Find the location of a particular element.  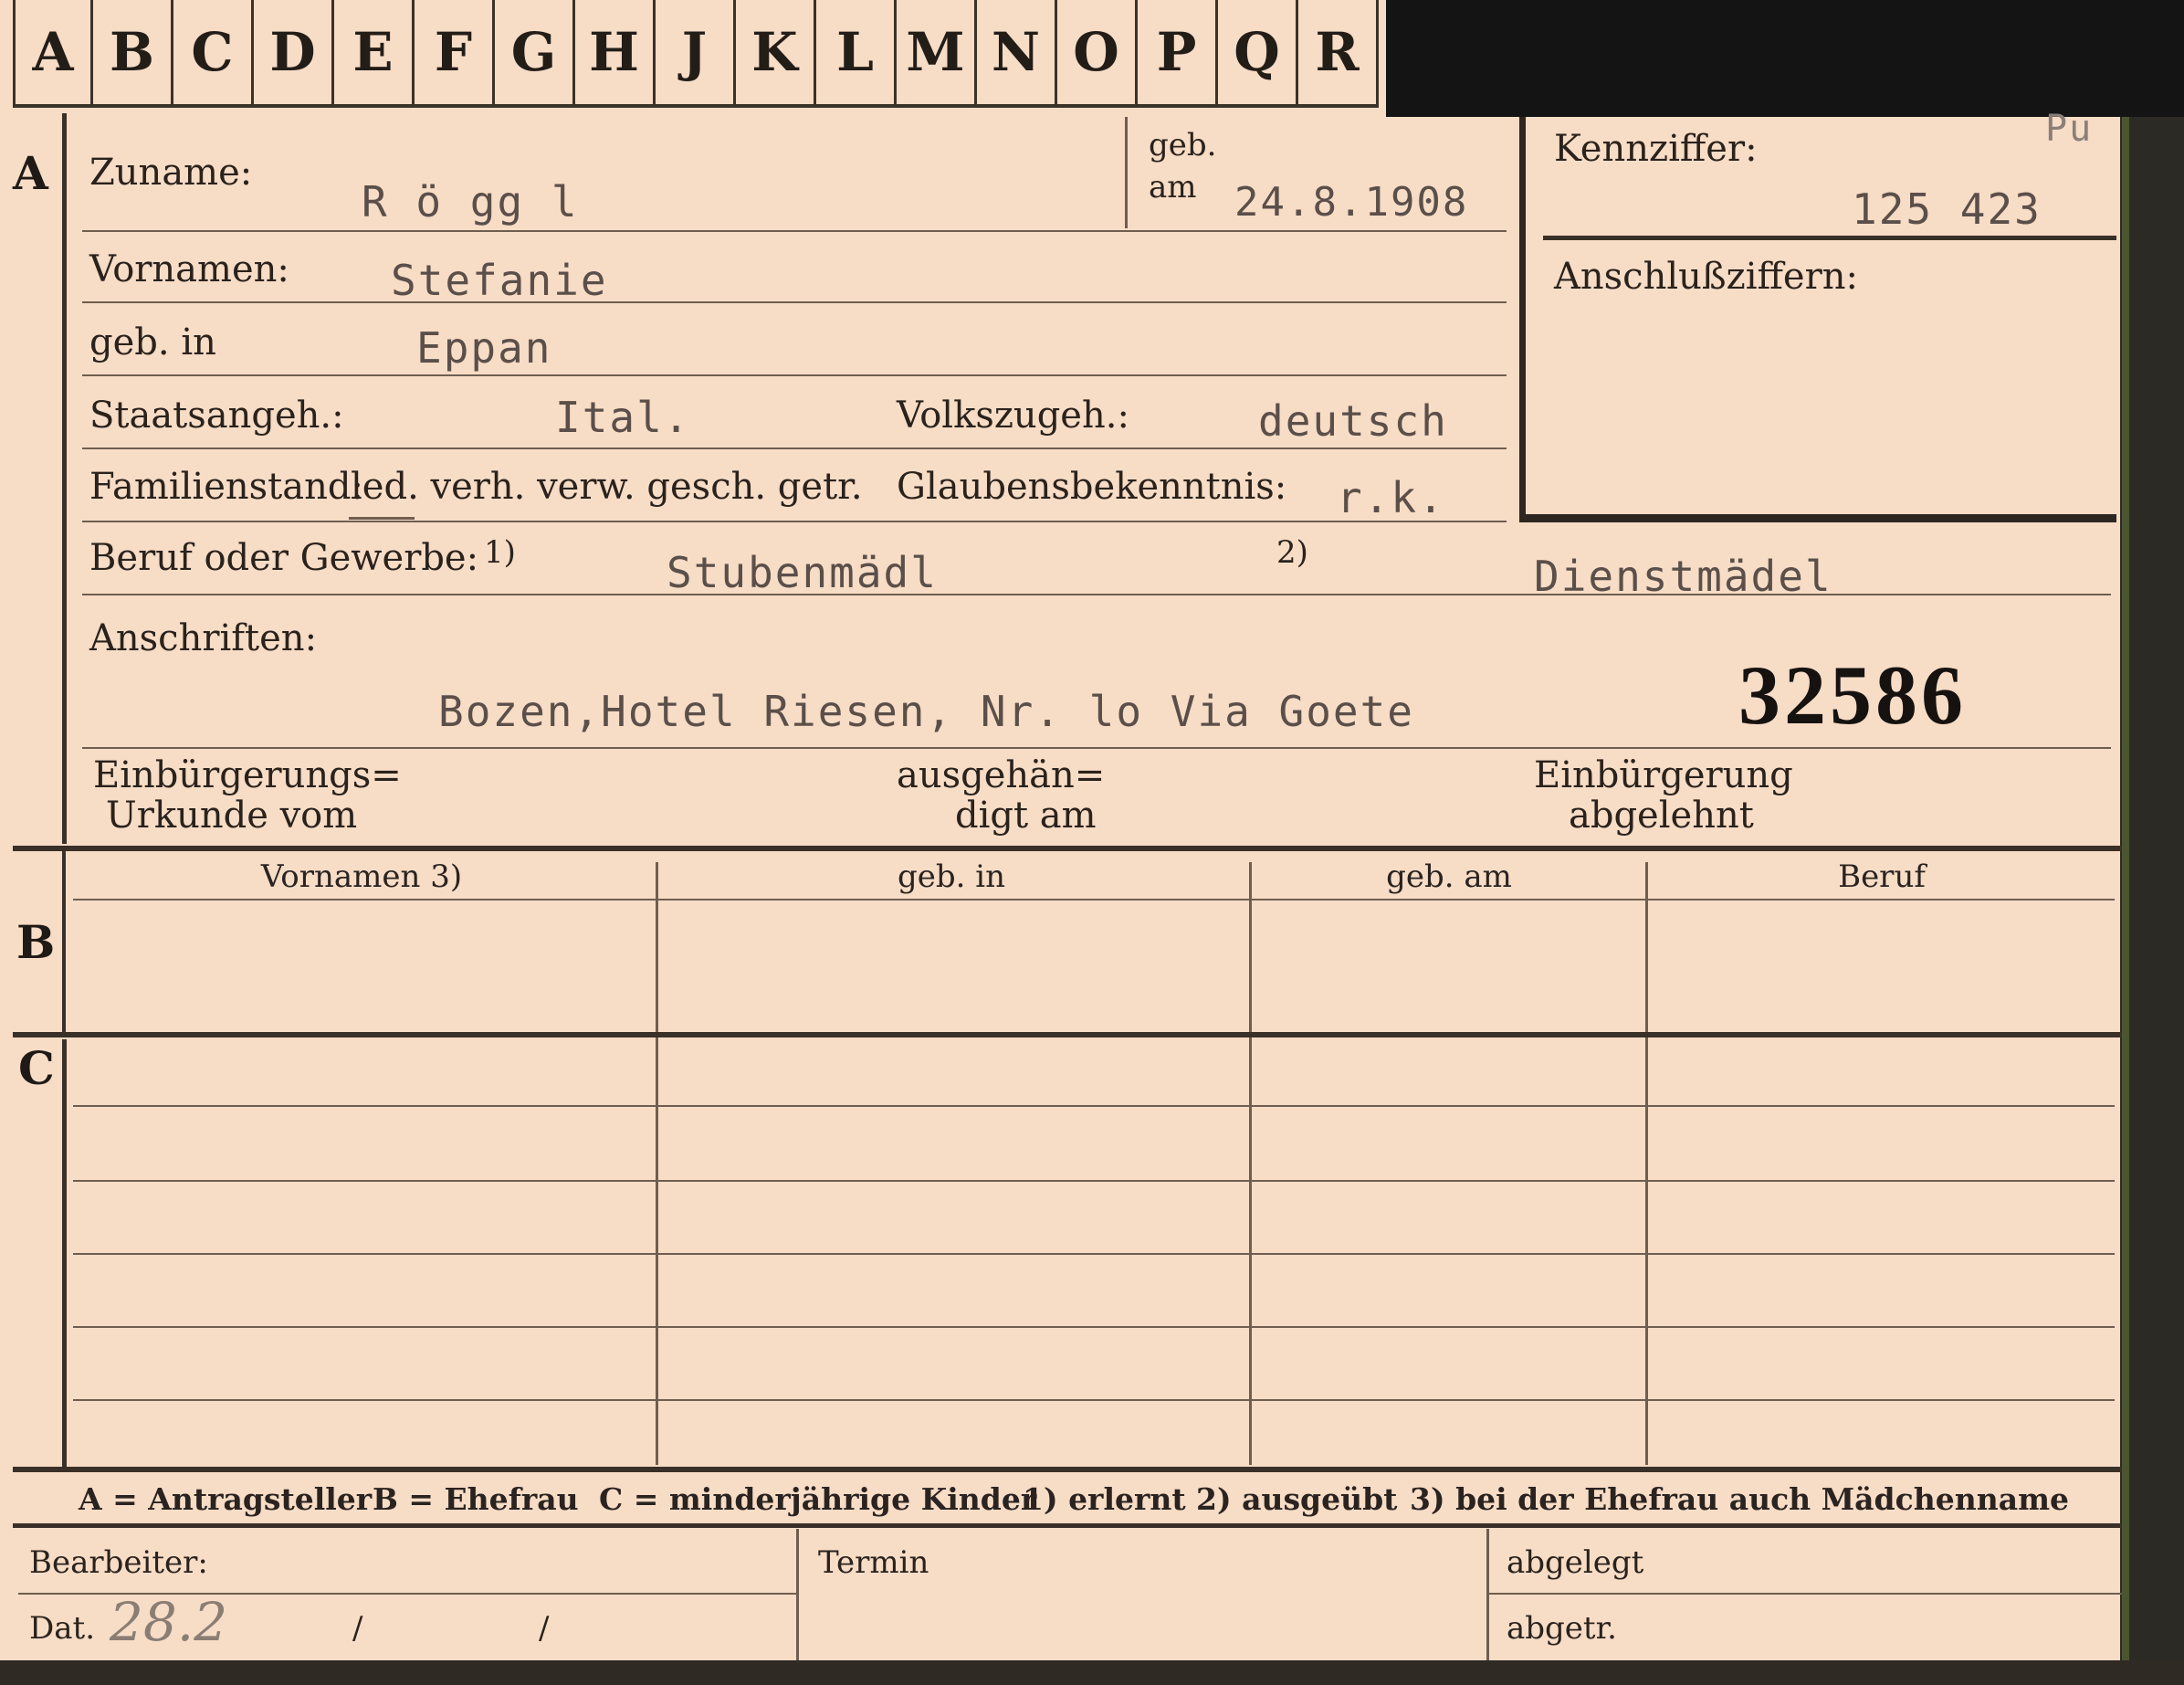

ausgehaendigt-line2: digt am is located at coordinates (1026, 816).